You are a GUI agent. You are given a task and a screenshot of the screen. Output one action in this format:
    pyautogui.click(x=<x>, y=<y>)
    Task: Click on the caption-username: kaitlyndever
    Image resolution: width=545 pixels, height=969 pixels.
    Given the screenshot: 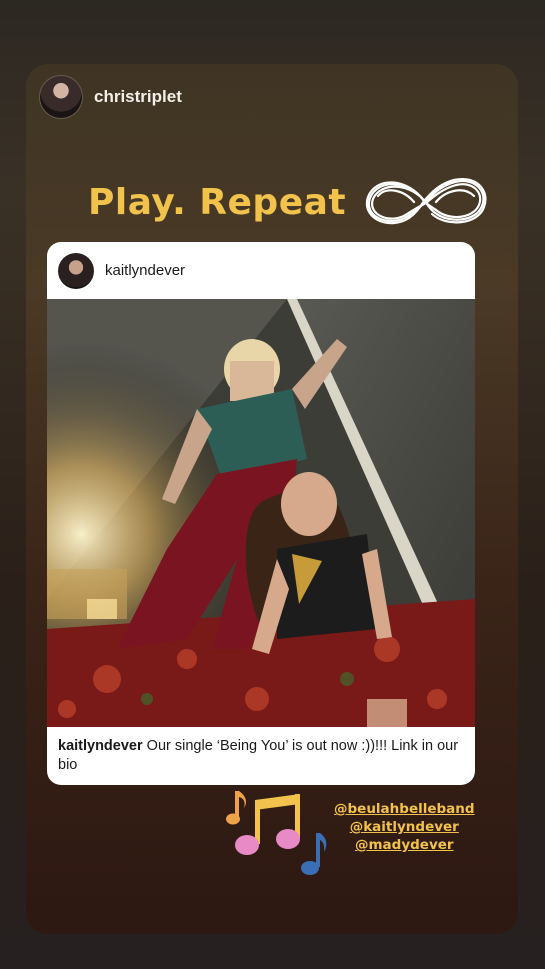 What is the action you would take?
    pyautogui.click(x=100, y=746)
    